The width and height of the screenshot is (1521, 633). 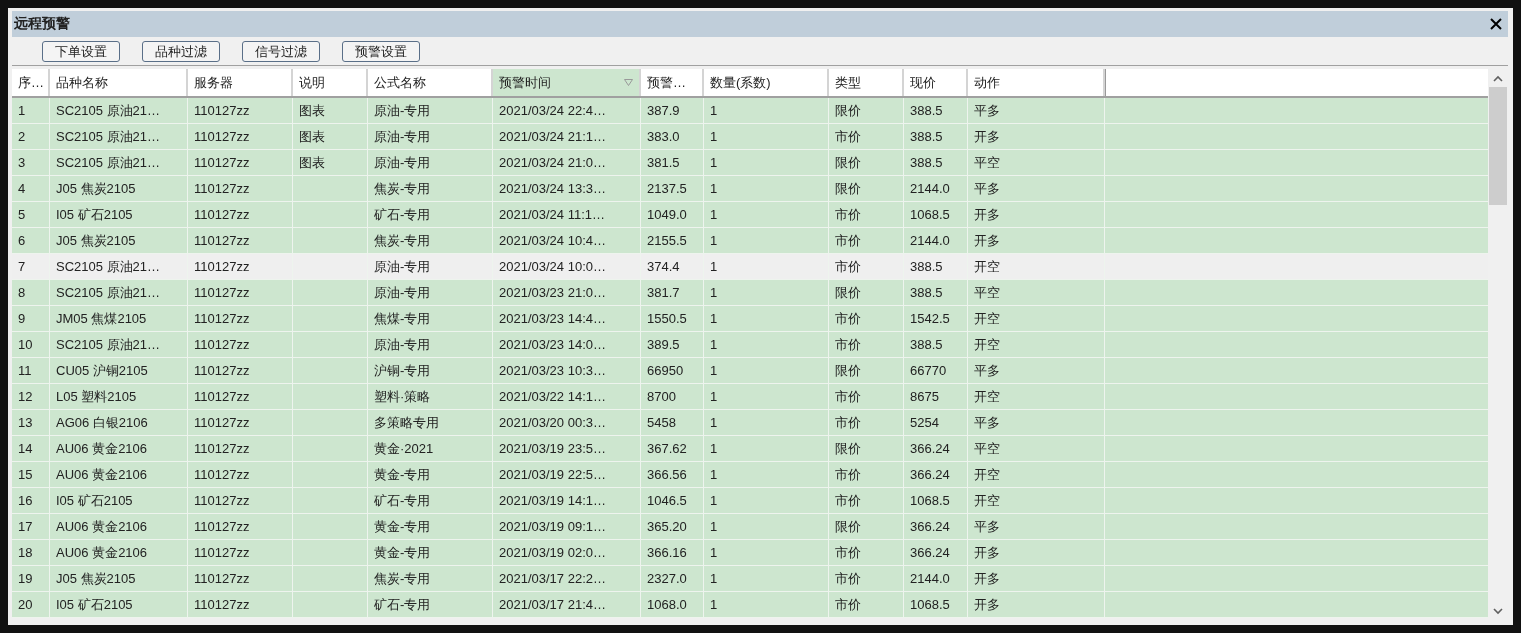 I want to click on table-cell: 2144.0, so click(x=930, y=240).